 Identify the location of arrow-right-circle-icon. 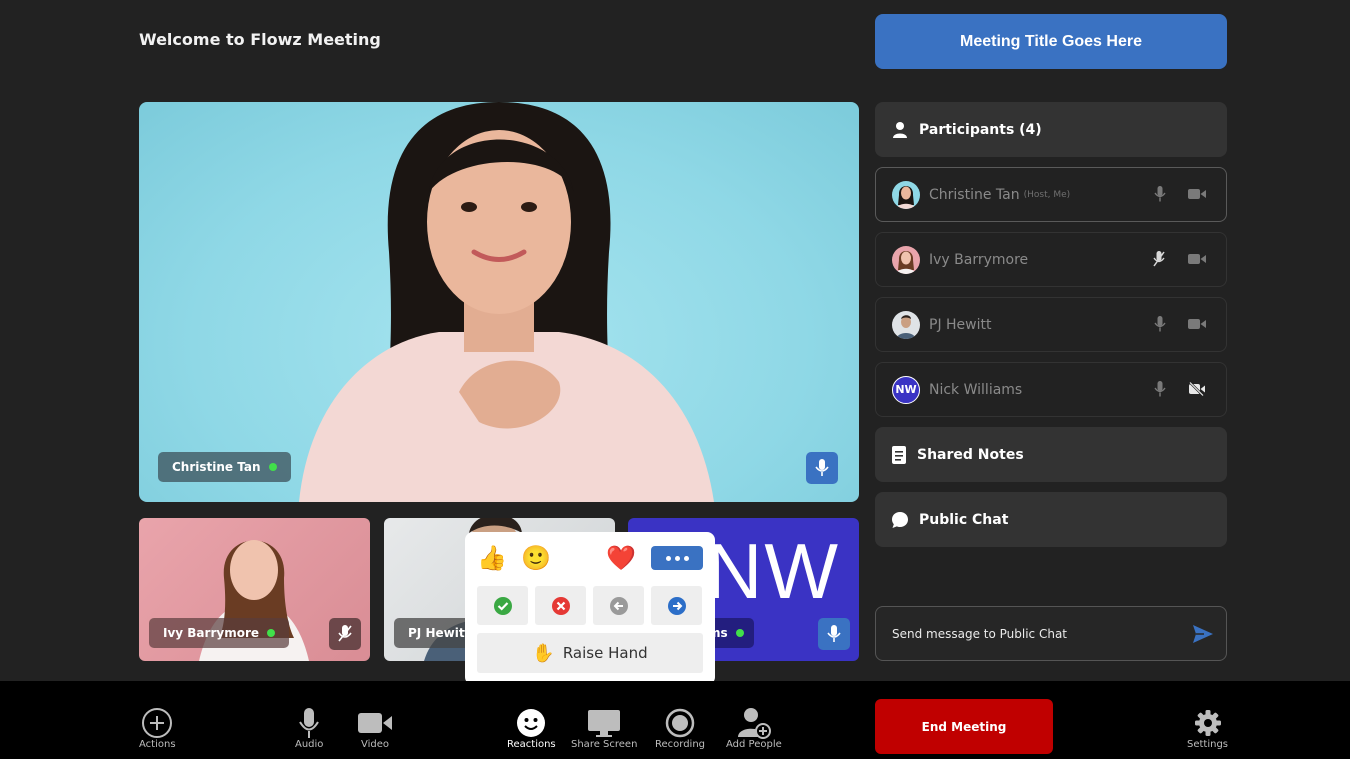
(676, 605).